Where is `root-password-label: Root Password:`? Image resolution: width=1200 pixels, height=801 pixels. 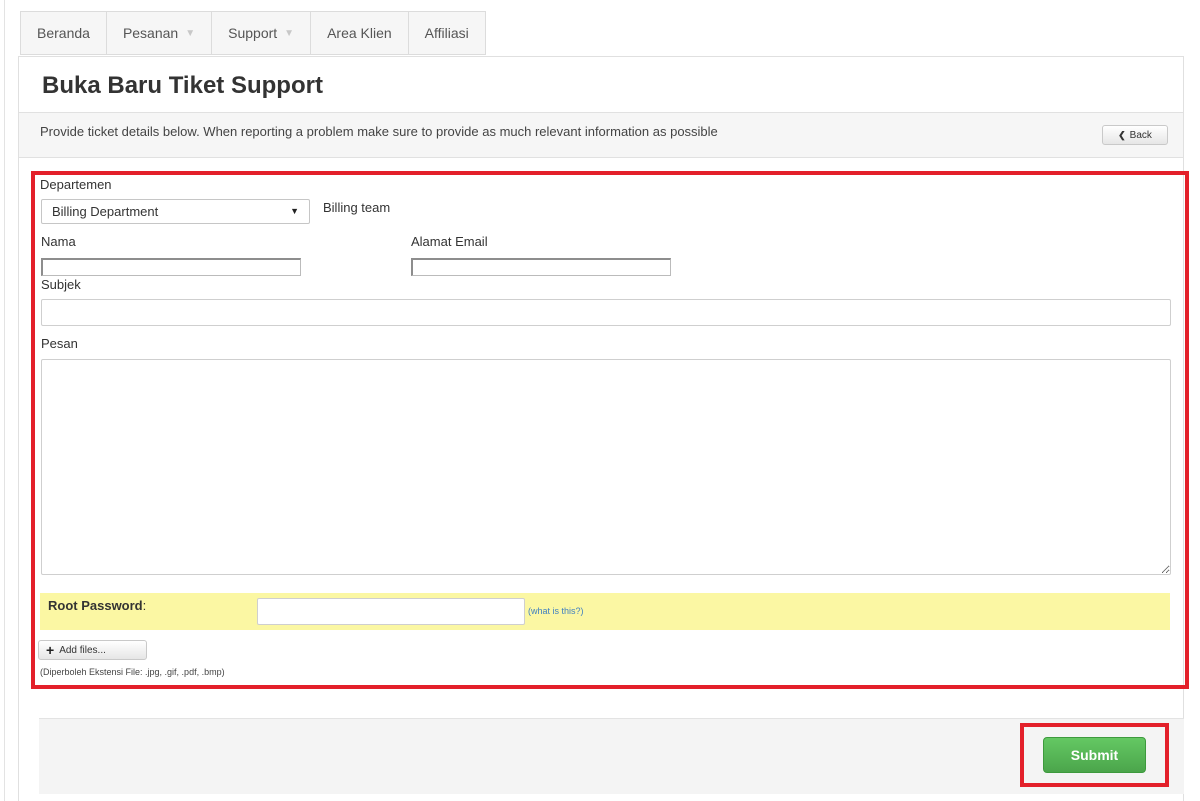
root-password-label: Root Password: is located at coordinates (97, 605).